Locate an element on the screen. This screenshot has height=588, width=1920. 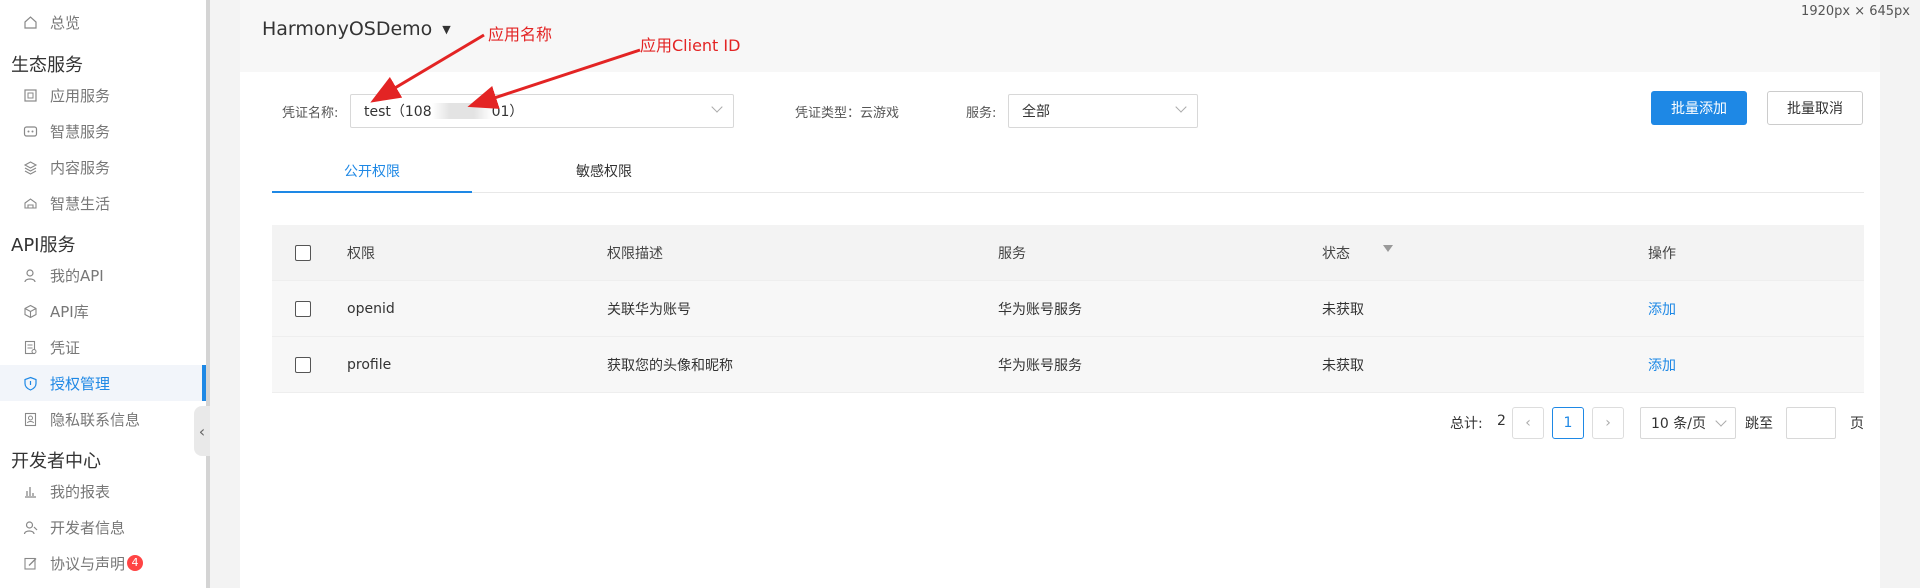
annotation-app-name: 应用名称 is located at coordinates (520, 34).